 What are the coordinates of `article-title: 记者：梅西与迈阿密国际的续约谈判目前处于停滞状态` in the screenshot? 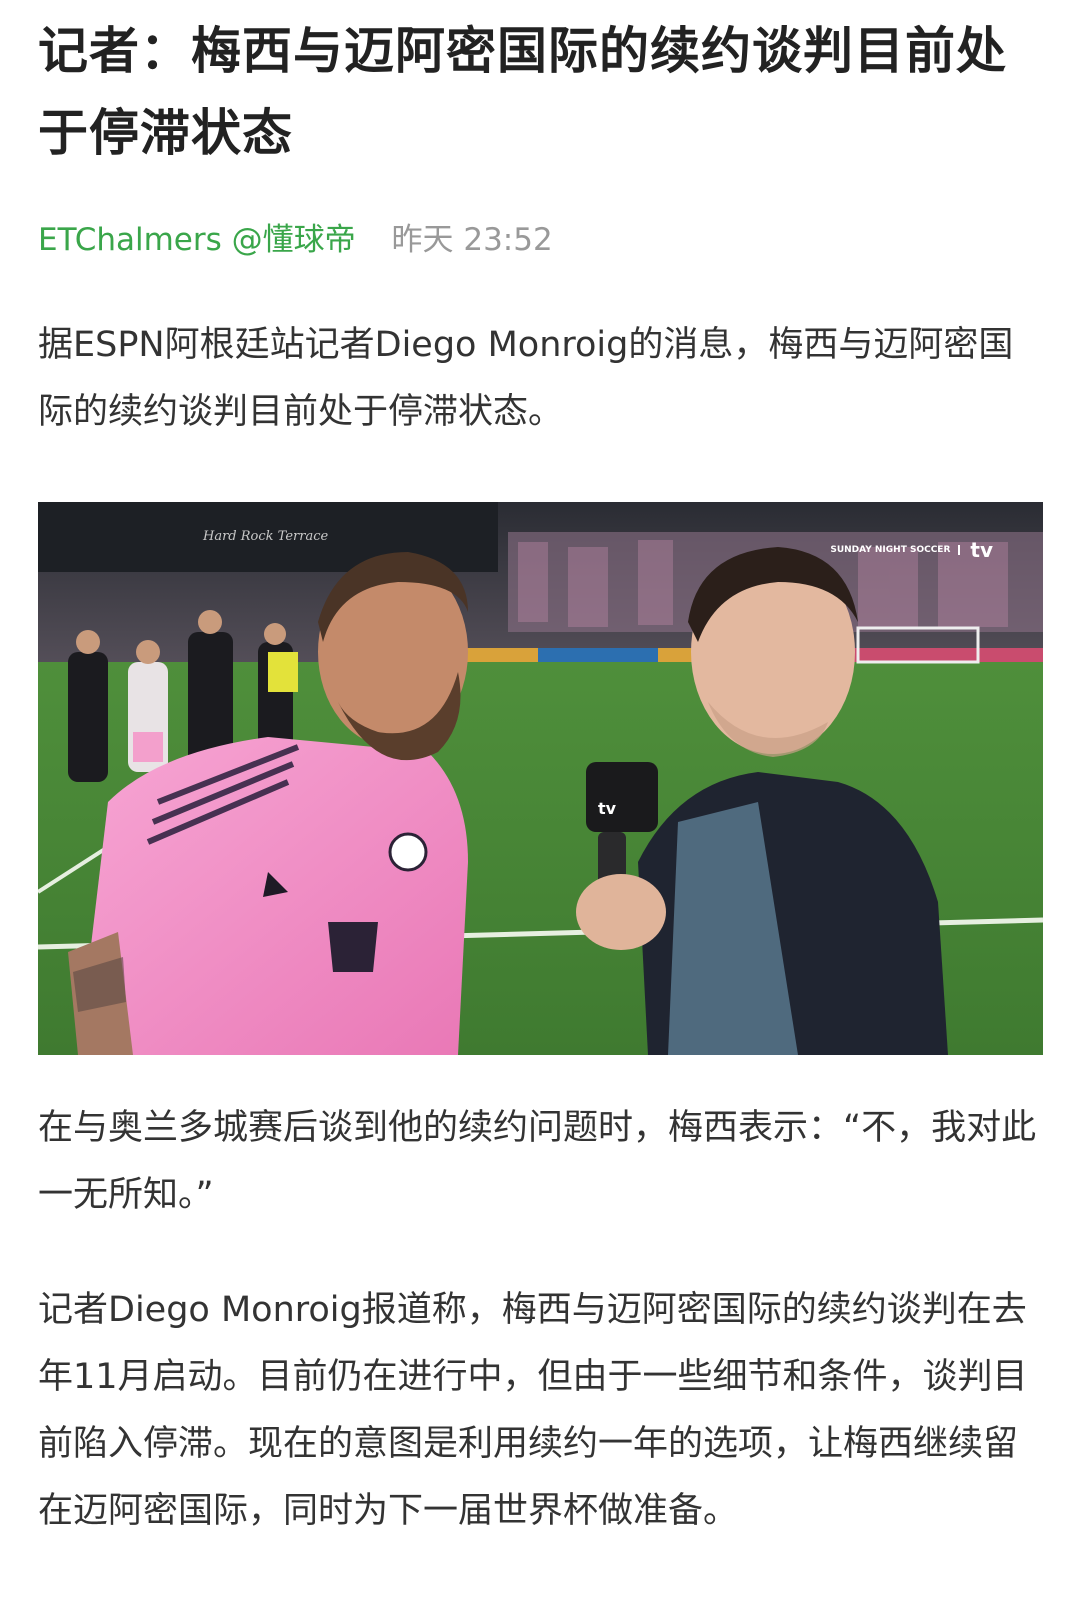 It's located at (522, 92).